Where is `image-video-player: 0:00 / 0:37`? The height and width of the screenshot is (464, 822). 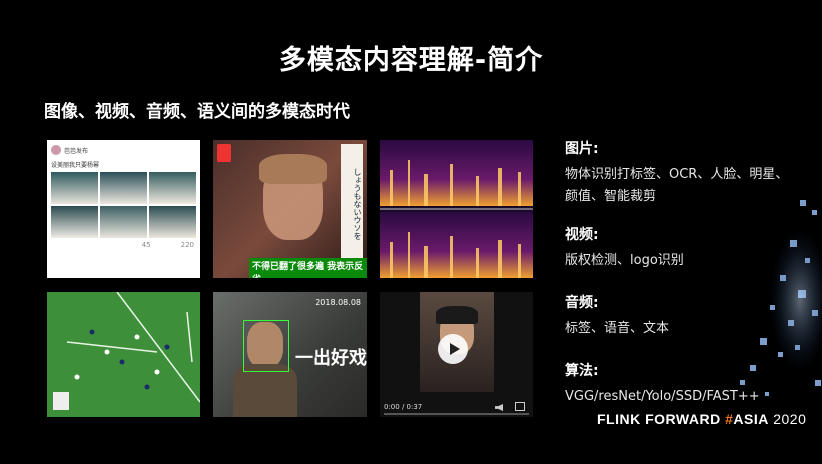
image-video-player: 0:00 / 0:37 is located at coordinates (456, 354).